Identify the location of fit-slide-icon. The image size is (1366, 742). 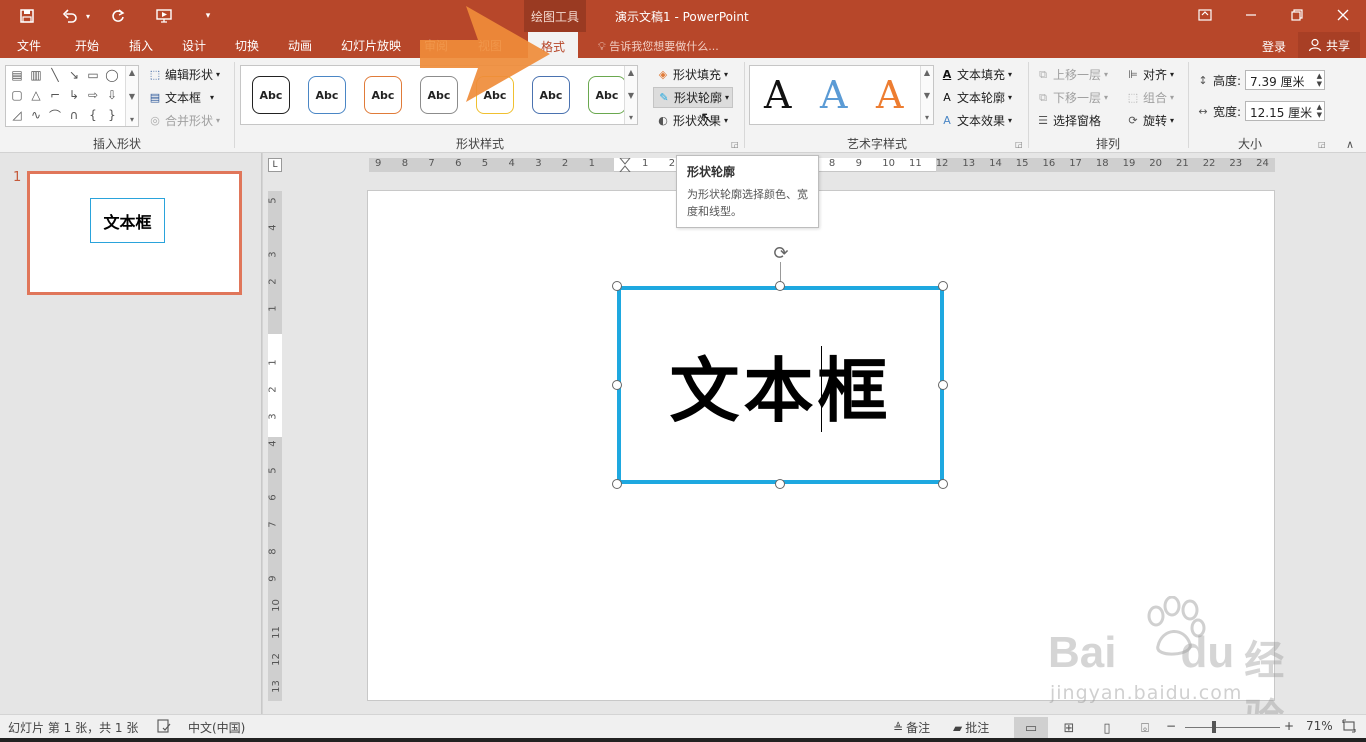
(1349, 726).